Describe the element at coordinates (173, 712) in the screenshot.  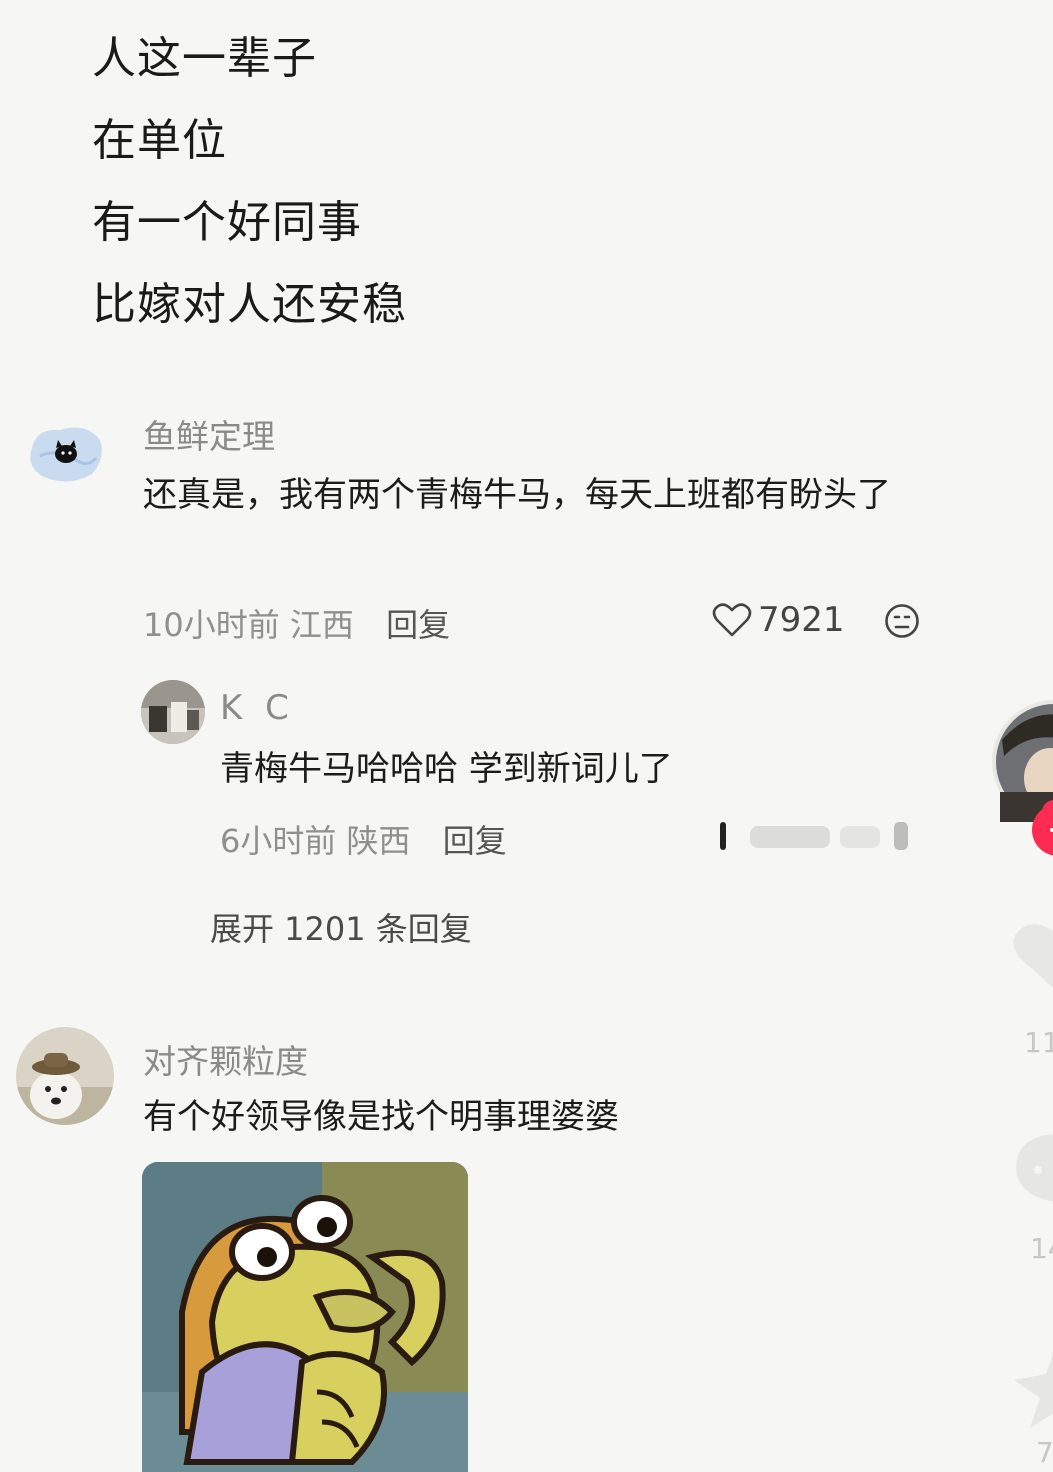
I see `kc-avatar-icon` at that location.